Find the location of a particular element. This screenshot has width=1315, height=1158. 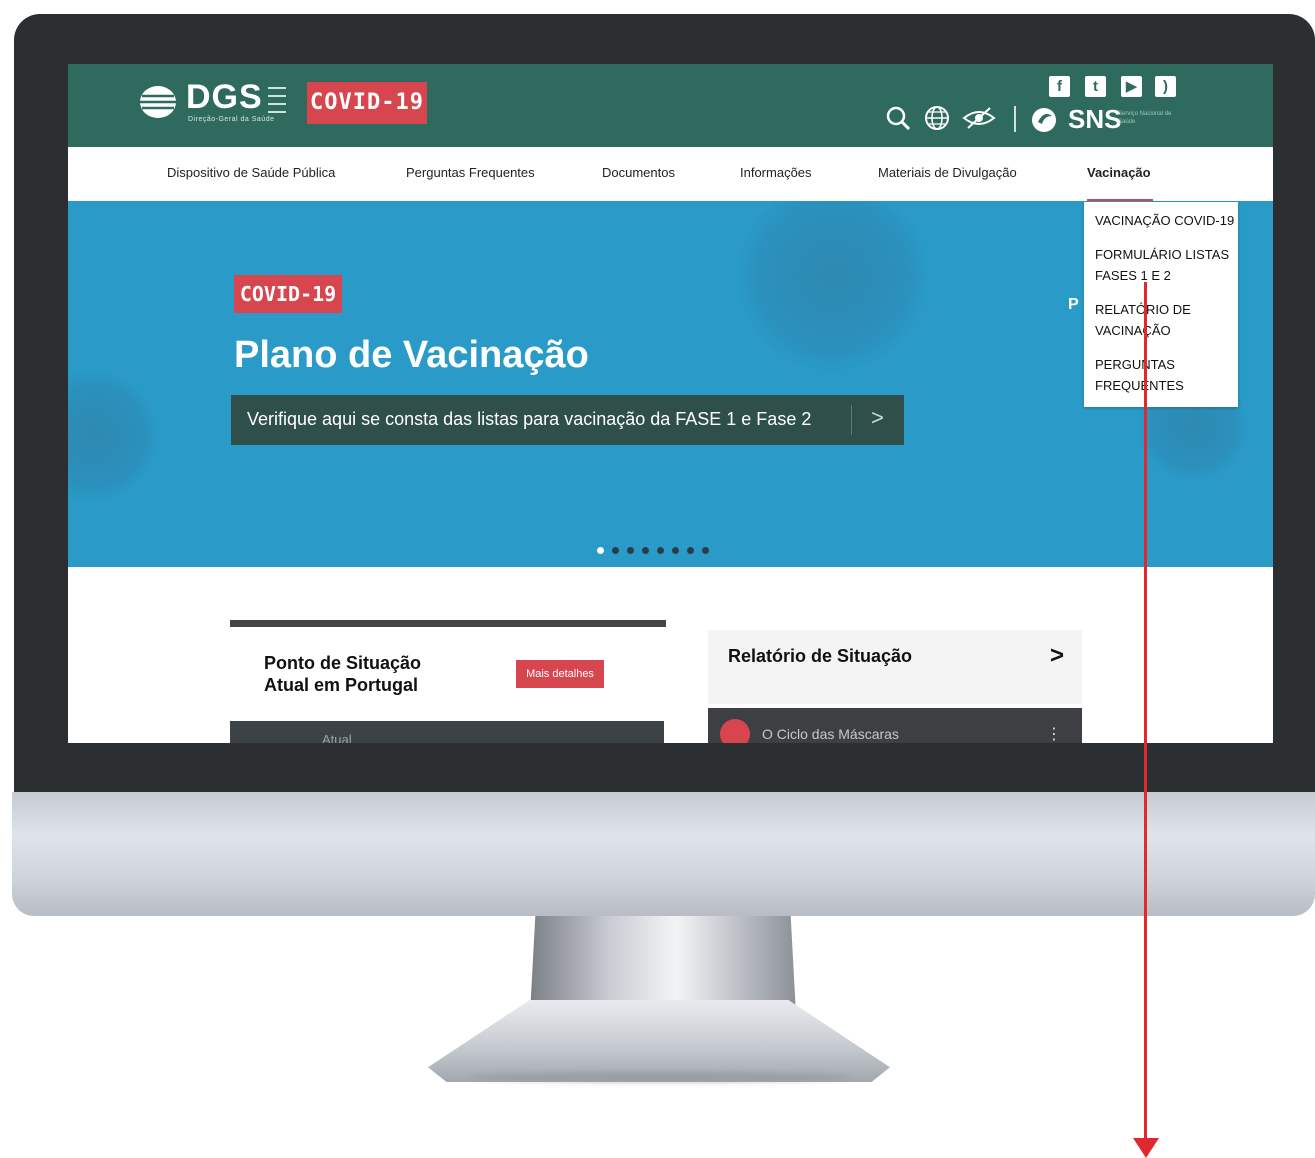

header-separator is located at coordinates (1015, 119).